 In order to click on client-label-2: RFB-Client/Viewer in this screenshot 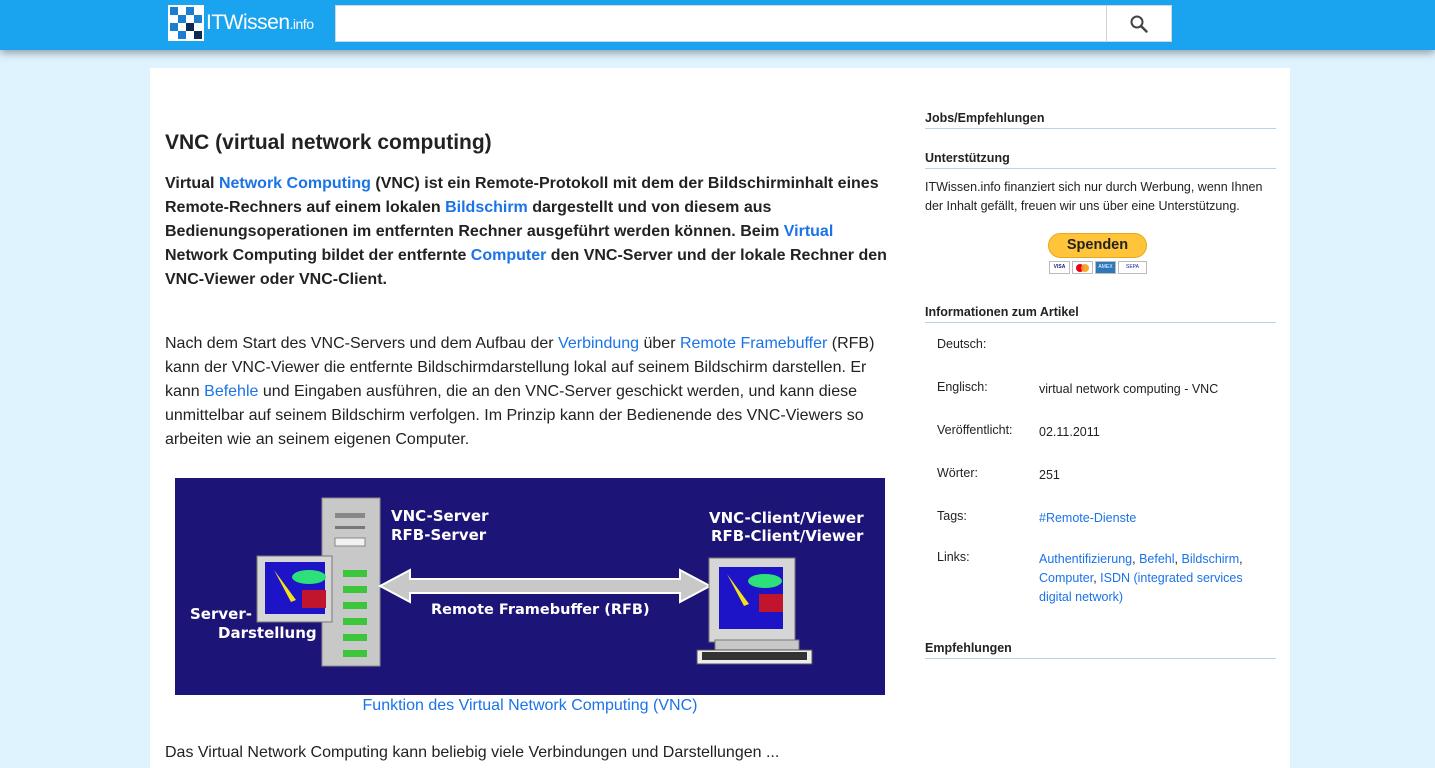, I will do `click(787, 536)`.